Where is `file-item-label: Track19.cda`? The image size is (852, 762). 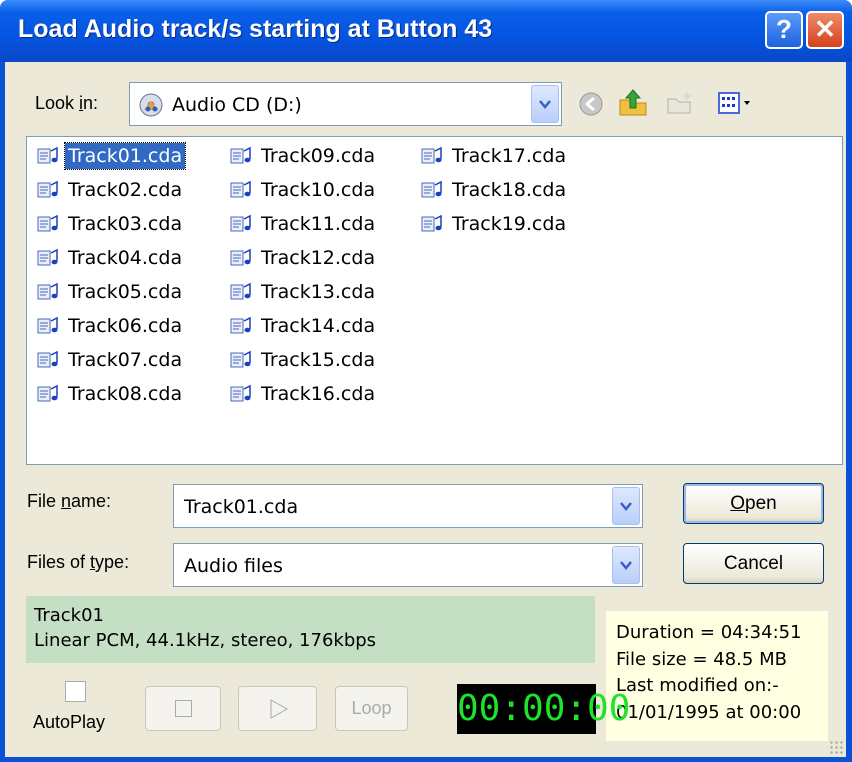
file-item-label: Track19.cda is located at coordinates (509, 224).